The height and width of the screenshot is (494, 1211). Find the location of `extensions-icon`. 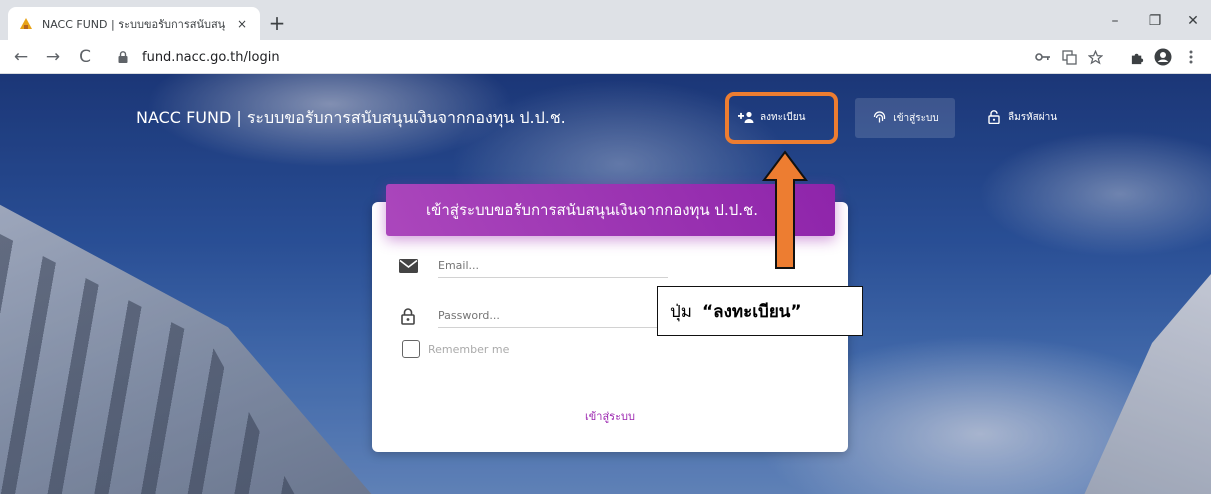

extensions-icon is located at coordinates (1137, 57).